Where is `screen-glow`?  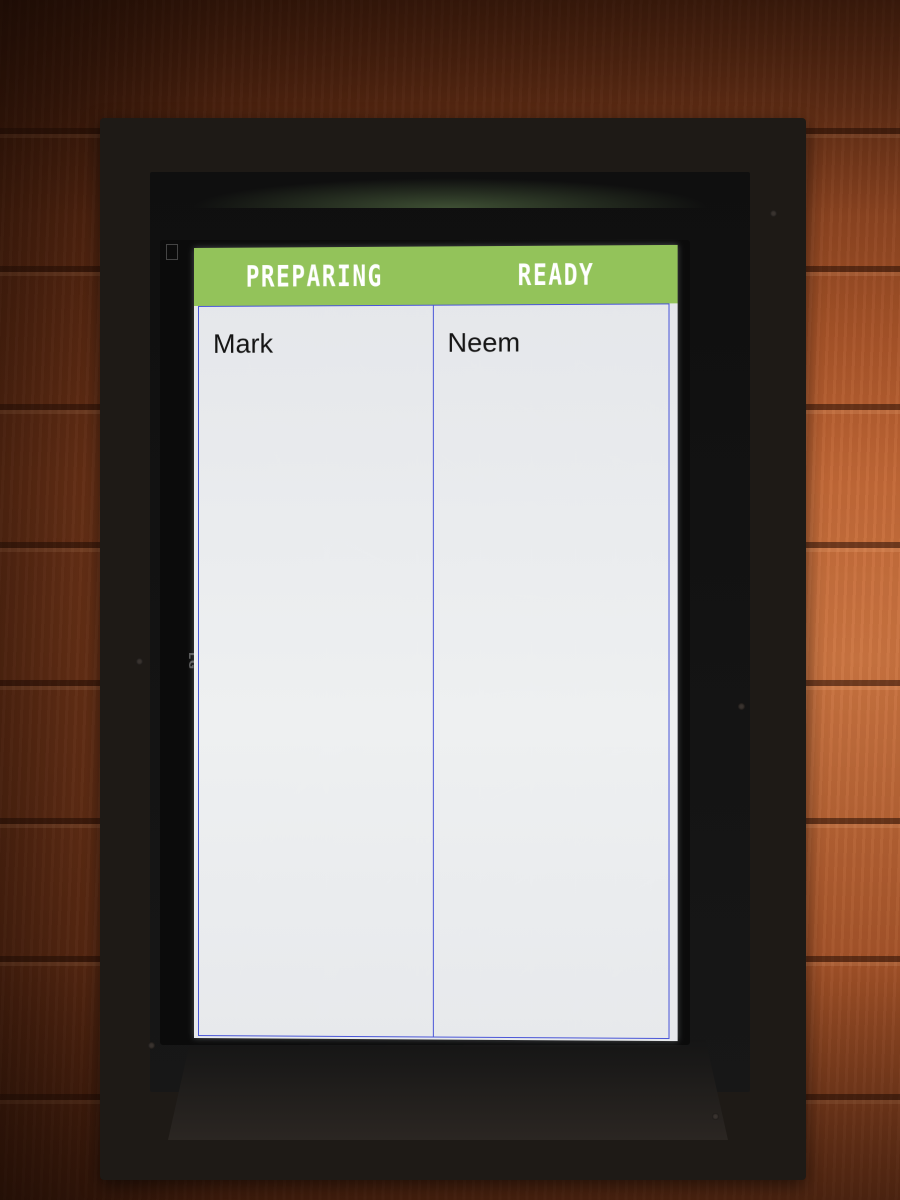
screen-glow is located at coordinates (450, 193).